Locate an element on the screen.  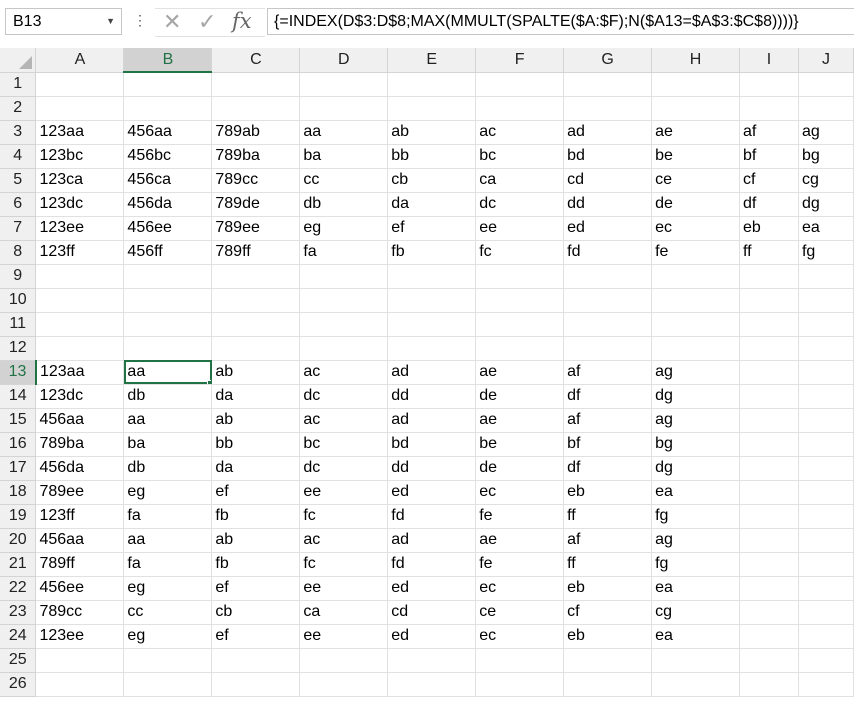
cell-f13: ae is located at coordinates (520, 372).